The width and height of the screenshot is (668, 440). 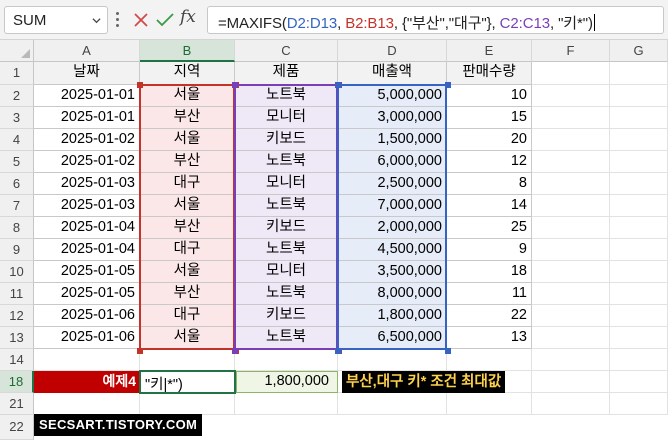 I want to click on column-header-c: C, so click(x=286, y=51).